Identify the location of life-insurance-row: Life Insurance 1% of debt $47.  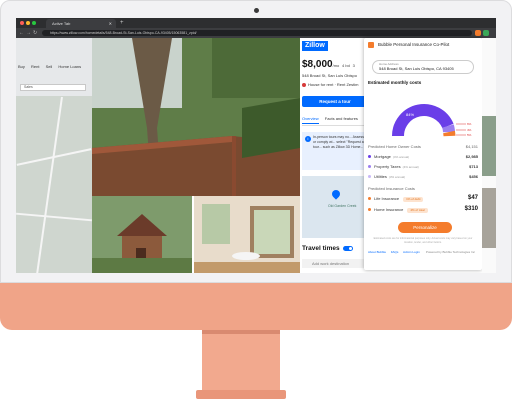
(423, 199).